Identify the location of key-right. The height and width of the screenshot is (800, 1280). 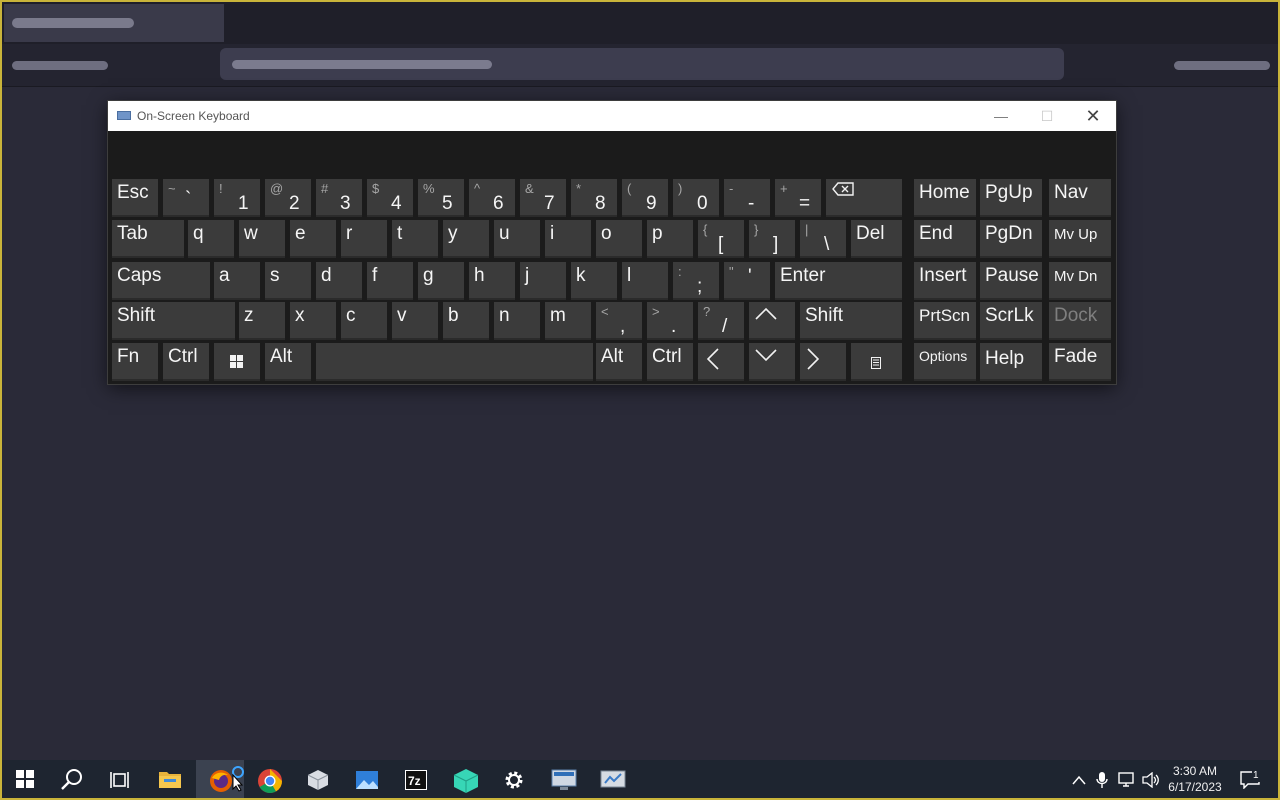
(823, 362).